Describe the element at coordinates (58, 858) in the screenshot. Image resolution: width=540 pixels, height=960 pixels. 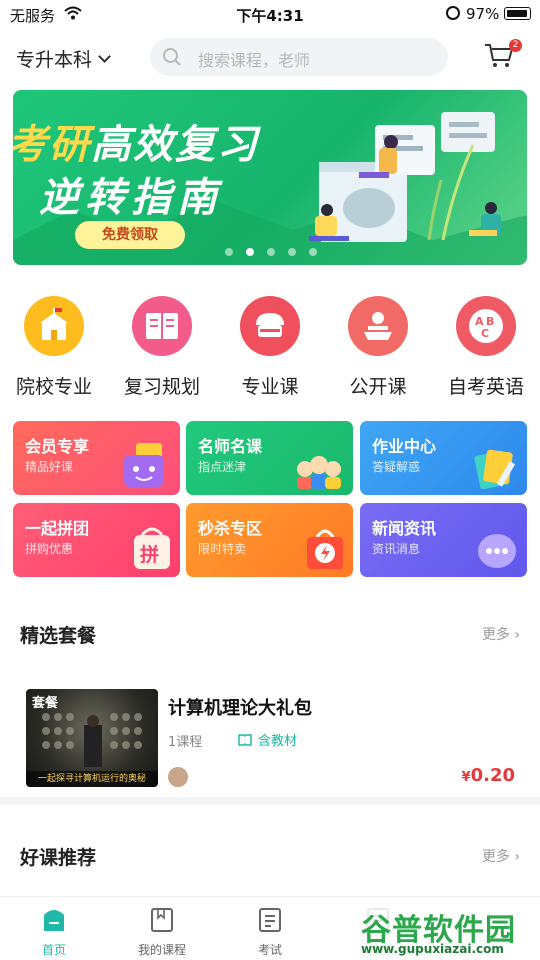
I see `section-title-recommend: 好课推荐` at that location.